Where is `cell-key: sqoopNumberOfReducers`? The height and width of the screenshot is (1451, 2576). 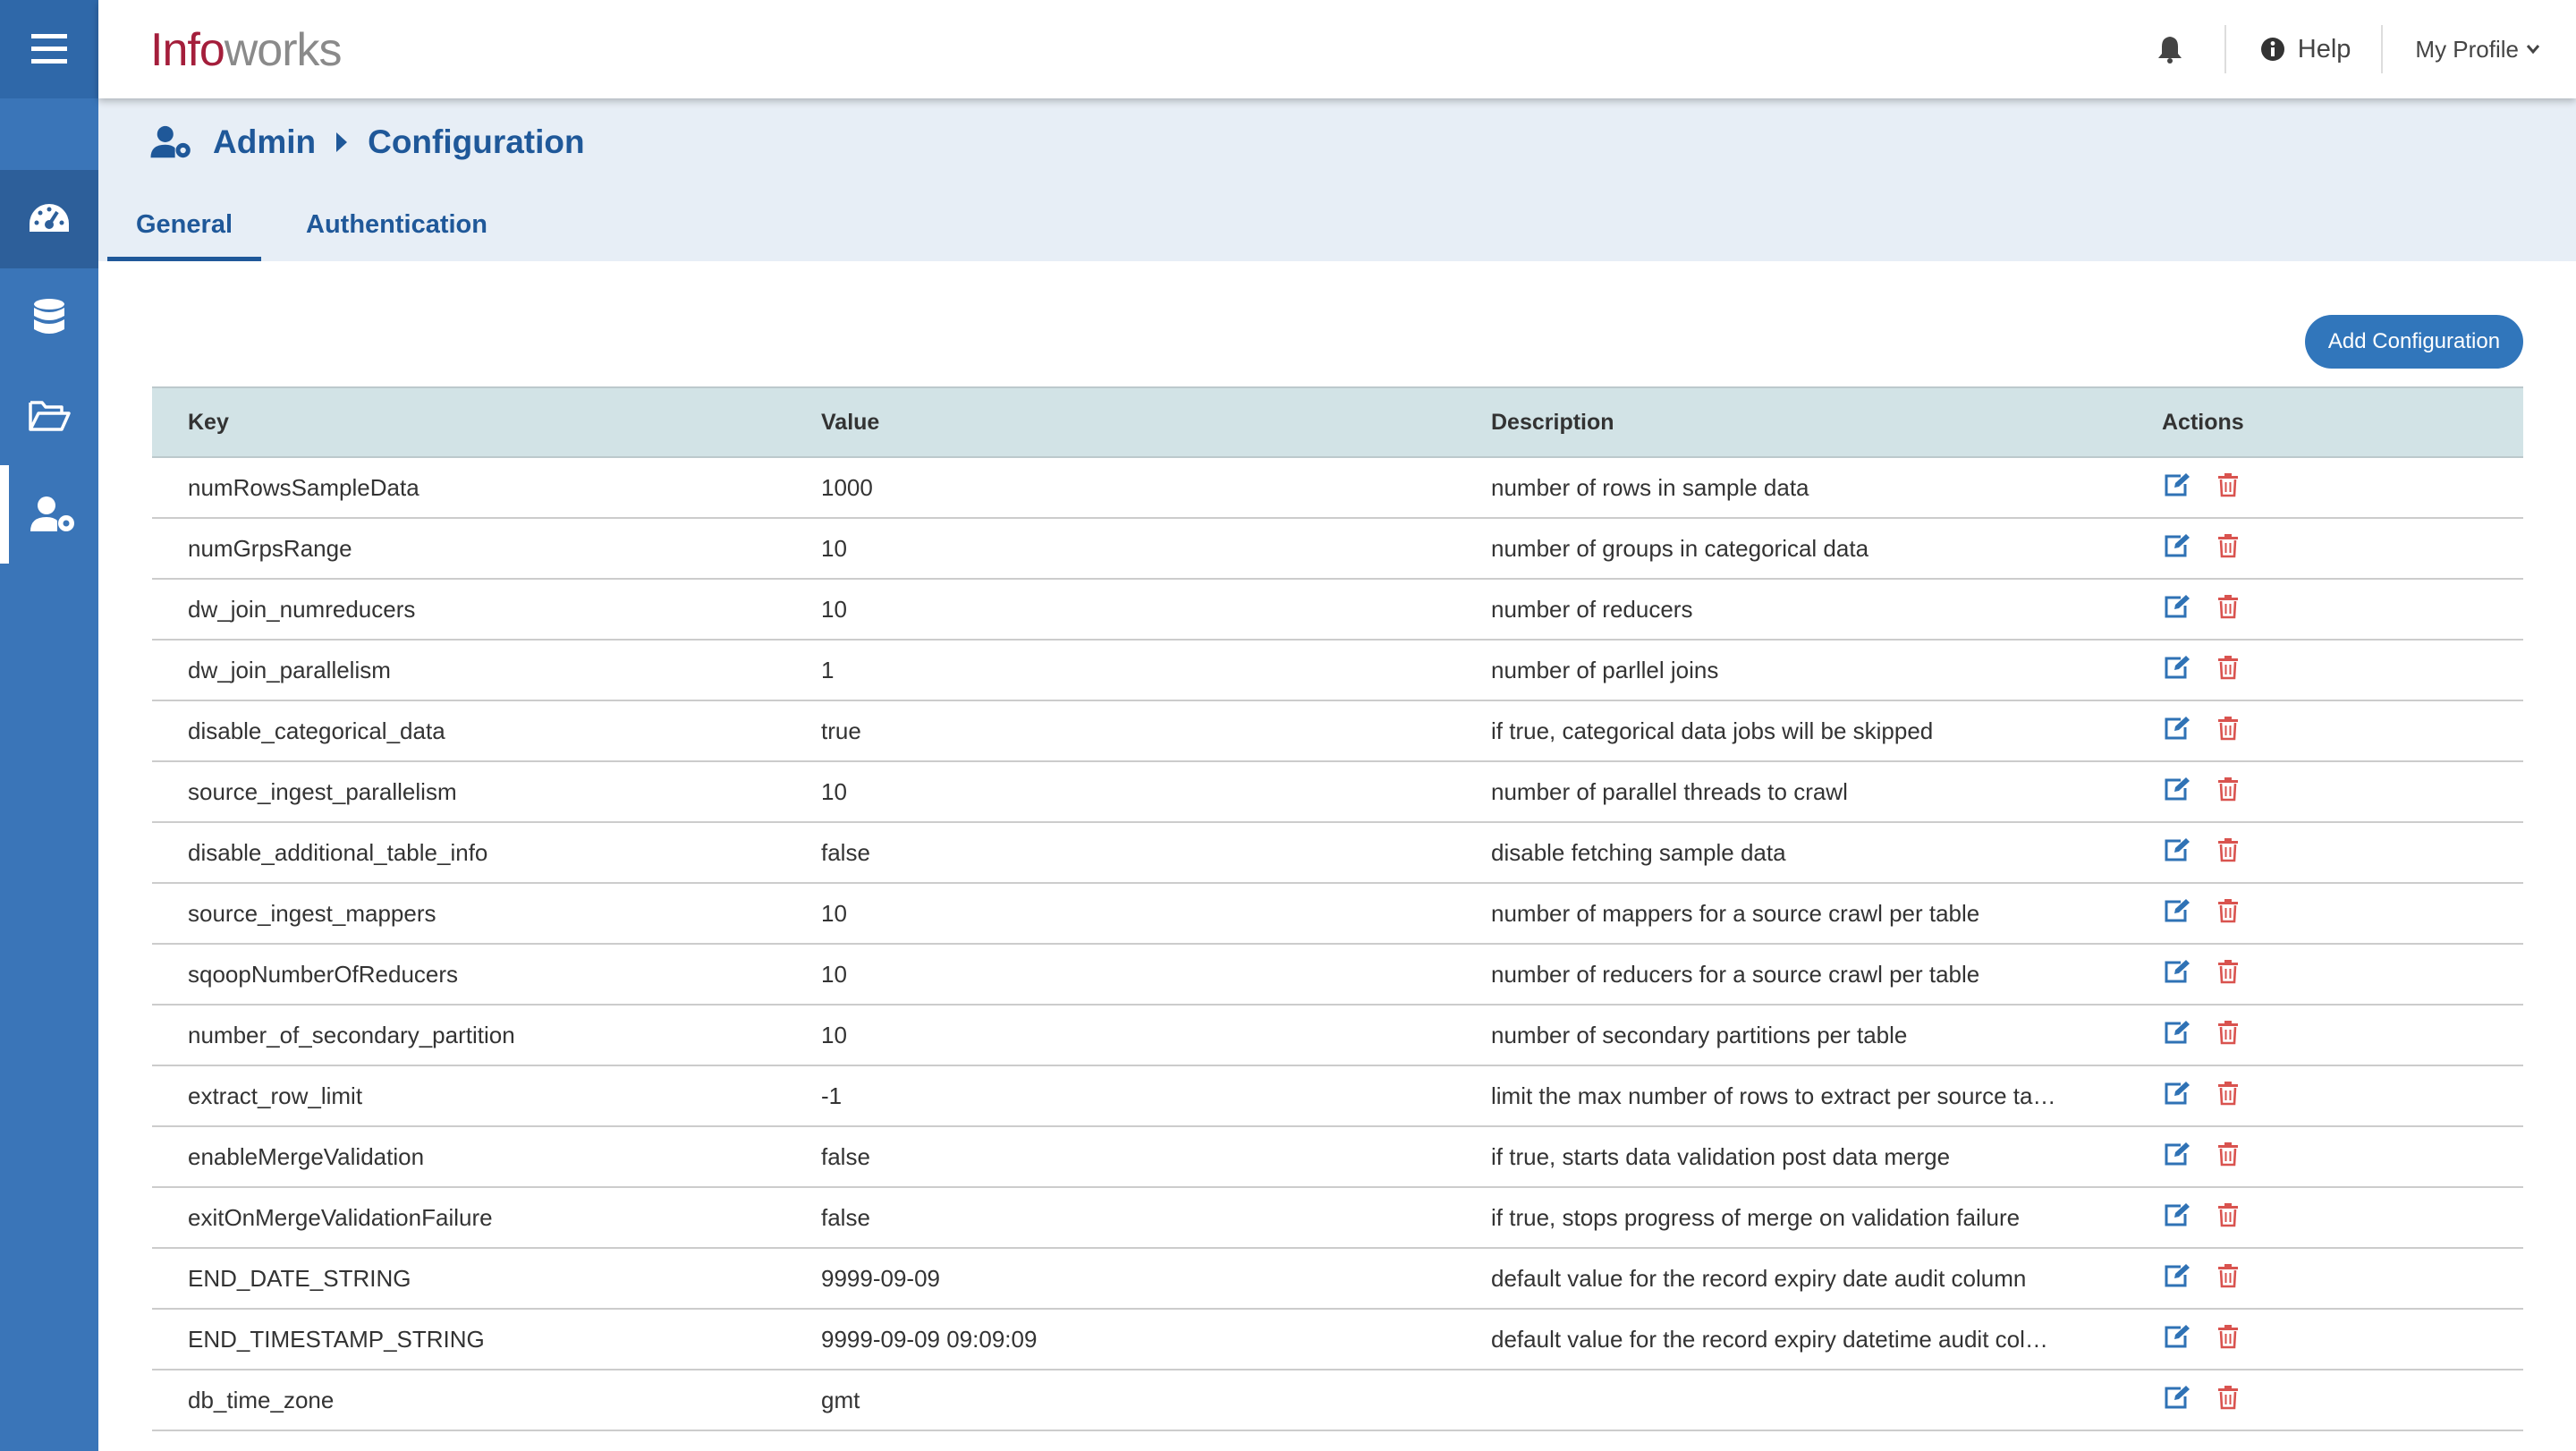
cell-key: sqoopNumberOfReducers is located at coordinates (486, 975).